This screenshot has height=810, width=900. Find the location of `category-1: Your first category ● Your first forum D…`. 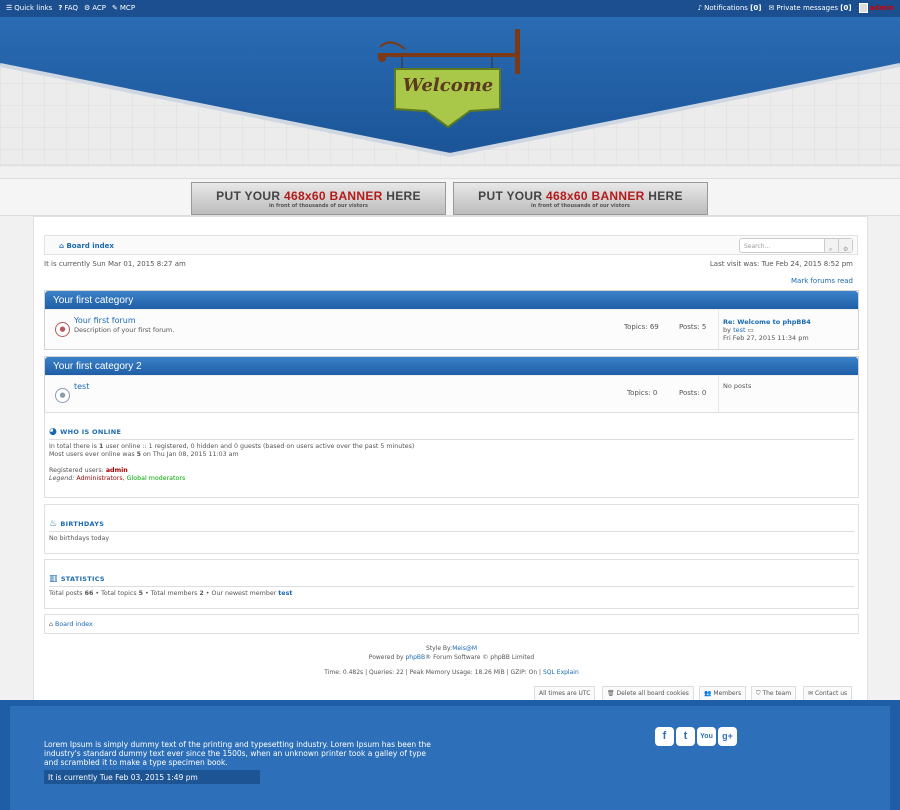

category-1: Your first category ● Your first forum D… is located at coordinates (451, 320).